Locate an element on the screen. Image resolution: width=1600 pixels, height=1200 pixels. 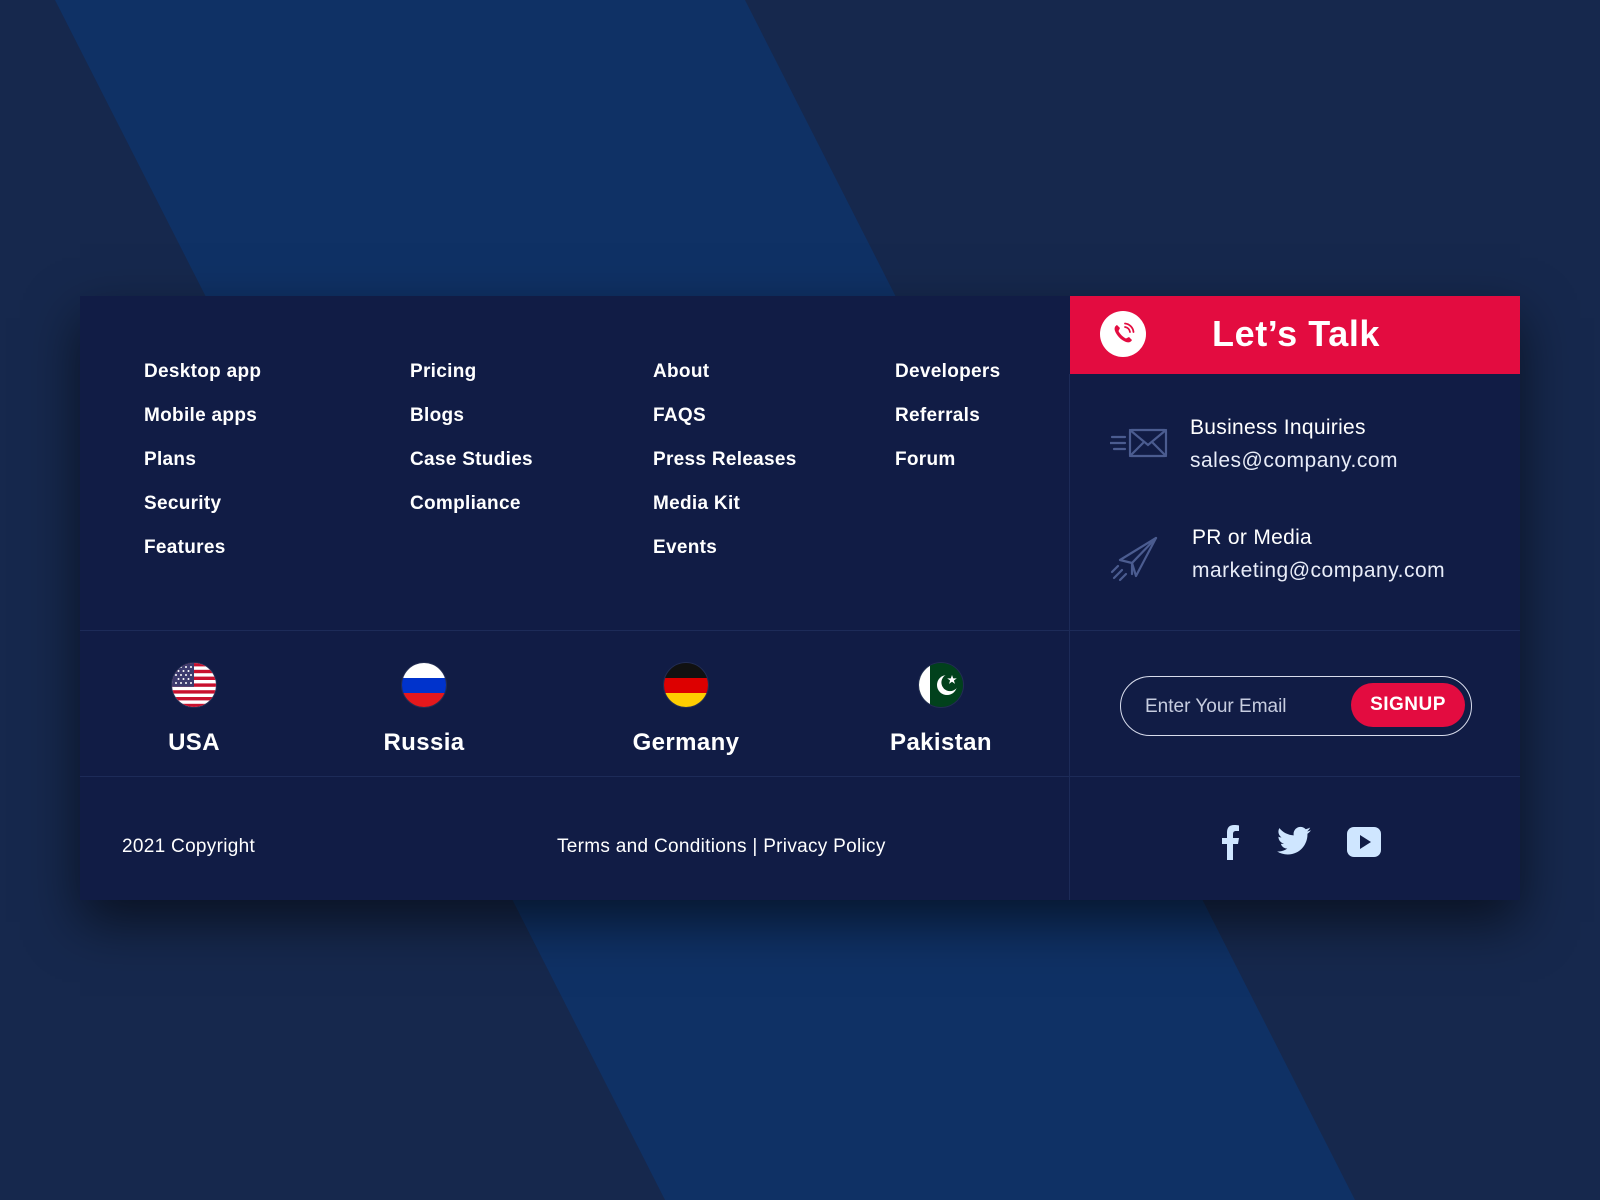
footer-link-desktop-app: Desktop app is located at coordinates (202, 384).